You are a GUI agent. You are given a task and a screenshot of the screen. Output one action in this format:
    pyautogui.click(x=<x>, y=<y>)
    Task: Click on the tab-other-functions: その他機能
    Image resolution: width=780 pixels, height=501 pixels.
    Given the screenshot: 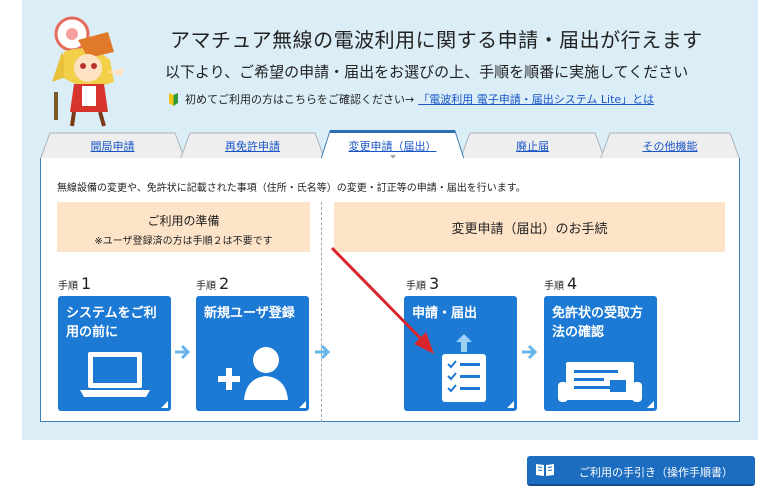 What is the action you would take?
    pyautogui.click(x=670, y=146)
    